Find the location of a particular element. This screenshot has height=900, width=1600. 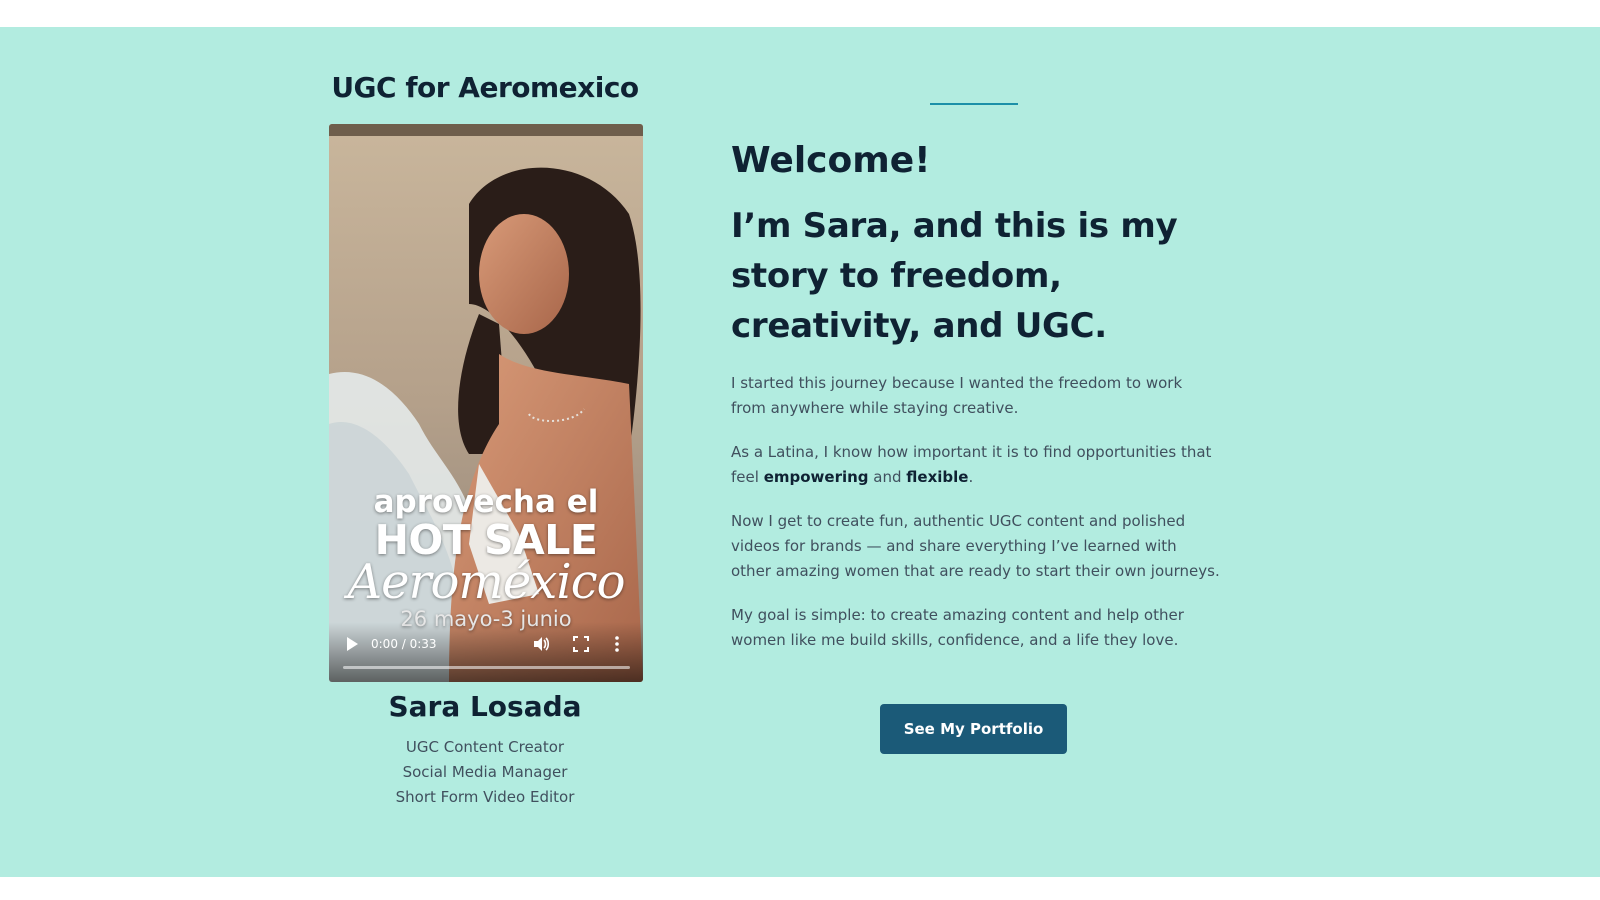

emphasis-empowering: empowering is located at coordinates (816, 477).